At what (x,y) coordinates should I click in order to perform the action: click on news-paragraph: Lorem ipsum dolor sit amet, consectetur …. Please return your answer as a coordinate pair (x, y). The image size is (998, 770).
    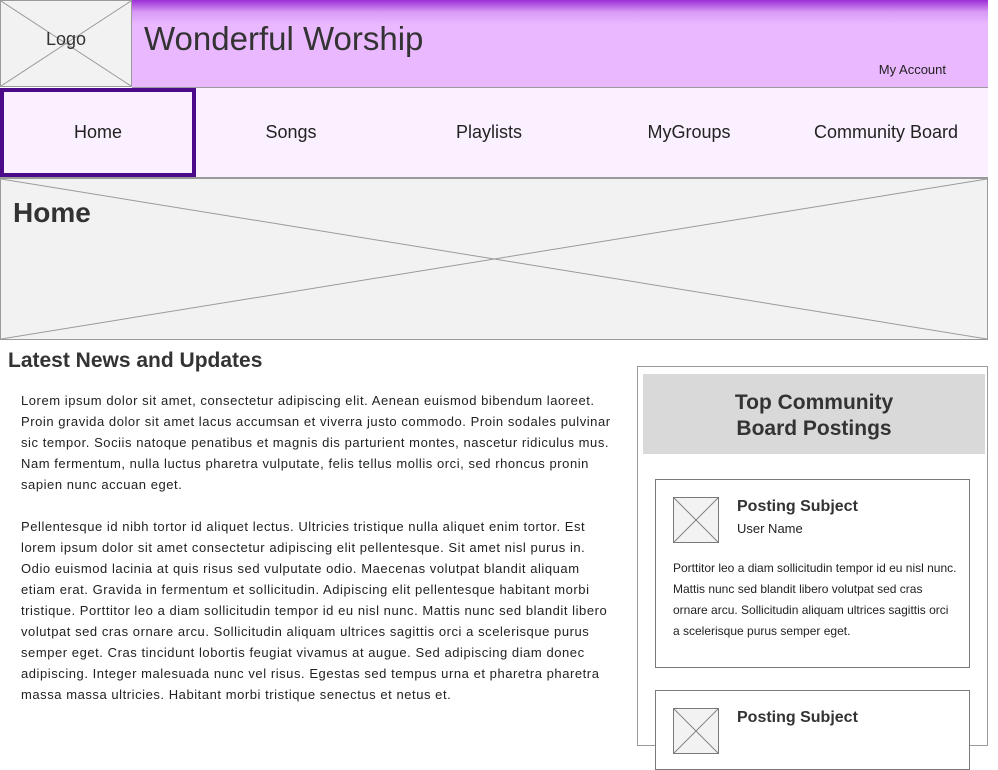
    Looking at the image, I should click on (316, 442).